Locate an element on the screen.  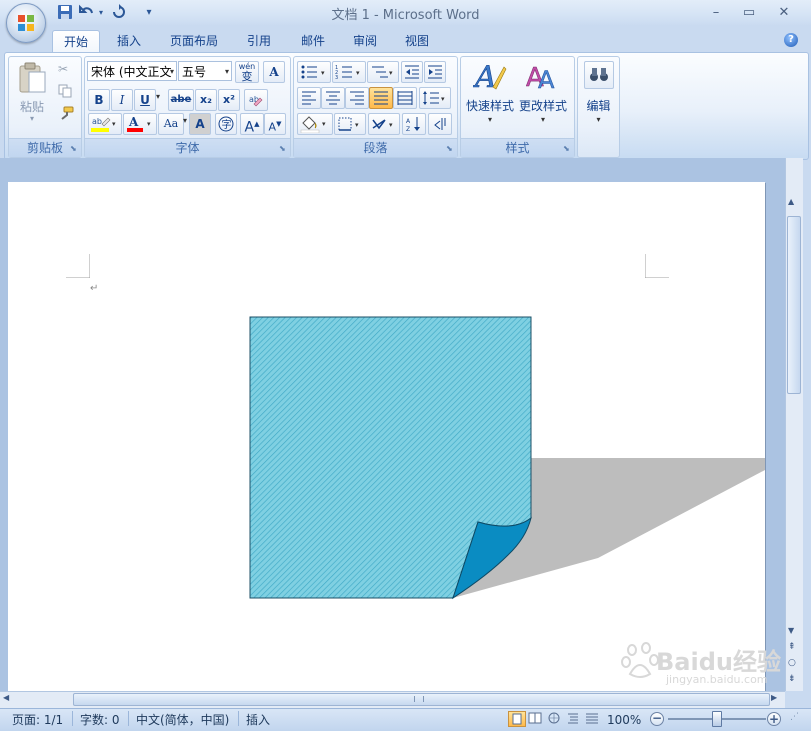
justify-icon is located at coordinates (381, 98).